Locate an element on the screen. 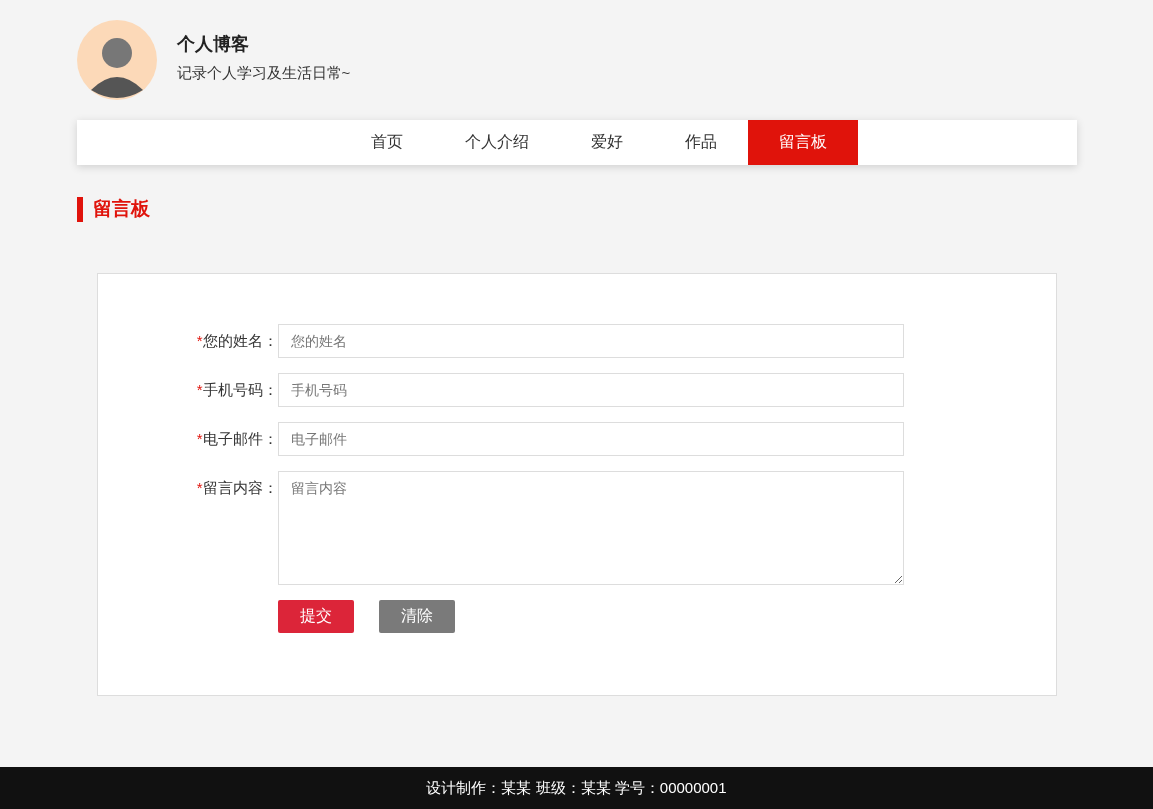 This screenshot has height=809, width=1153. field-label: *电子邮件： is located at coordinates (236, 439).